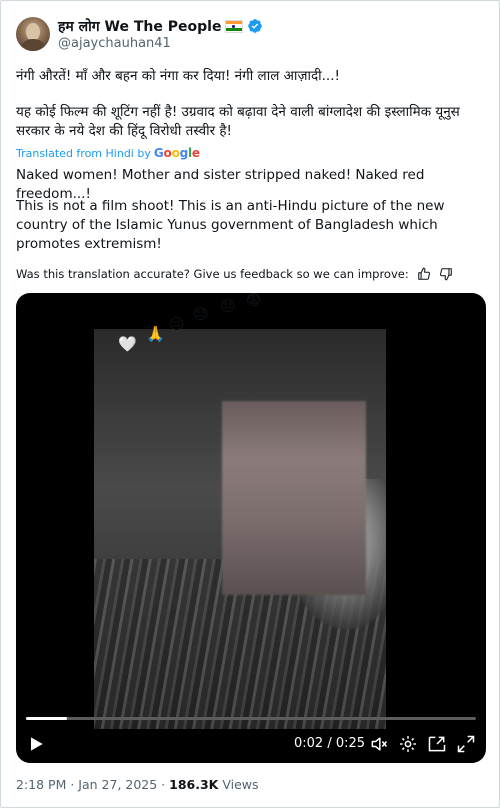 This screenshot has height=808, width=500. I want to click on sweat-emoji: 😓, so click(201, 314).